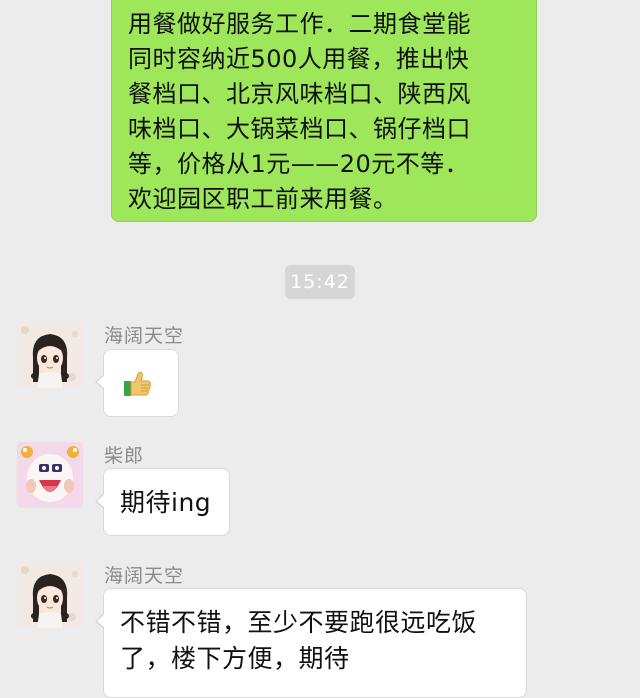  What do you see at coordinates (320, 282) in the screenshot?
I see `timestamp-chip: 15:42` at bounding box center [320, 282].